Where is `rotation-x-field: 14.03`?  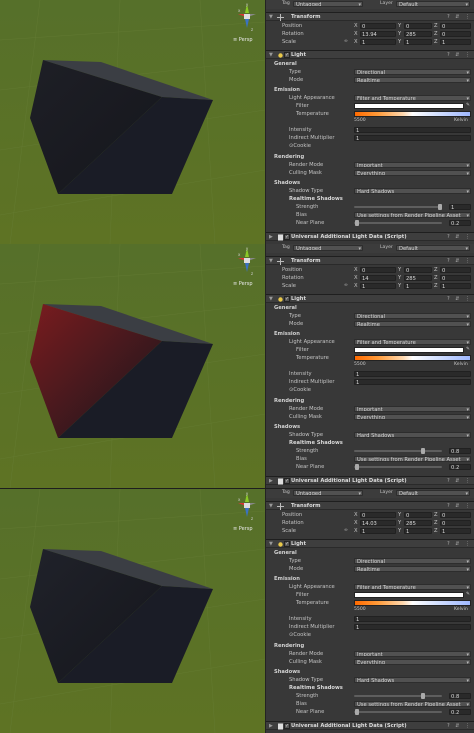 rotation-x-field: 14.03 is located at coordinates (378, 523).